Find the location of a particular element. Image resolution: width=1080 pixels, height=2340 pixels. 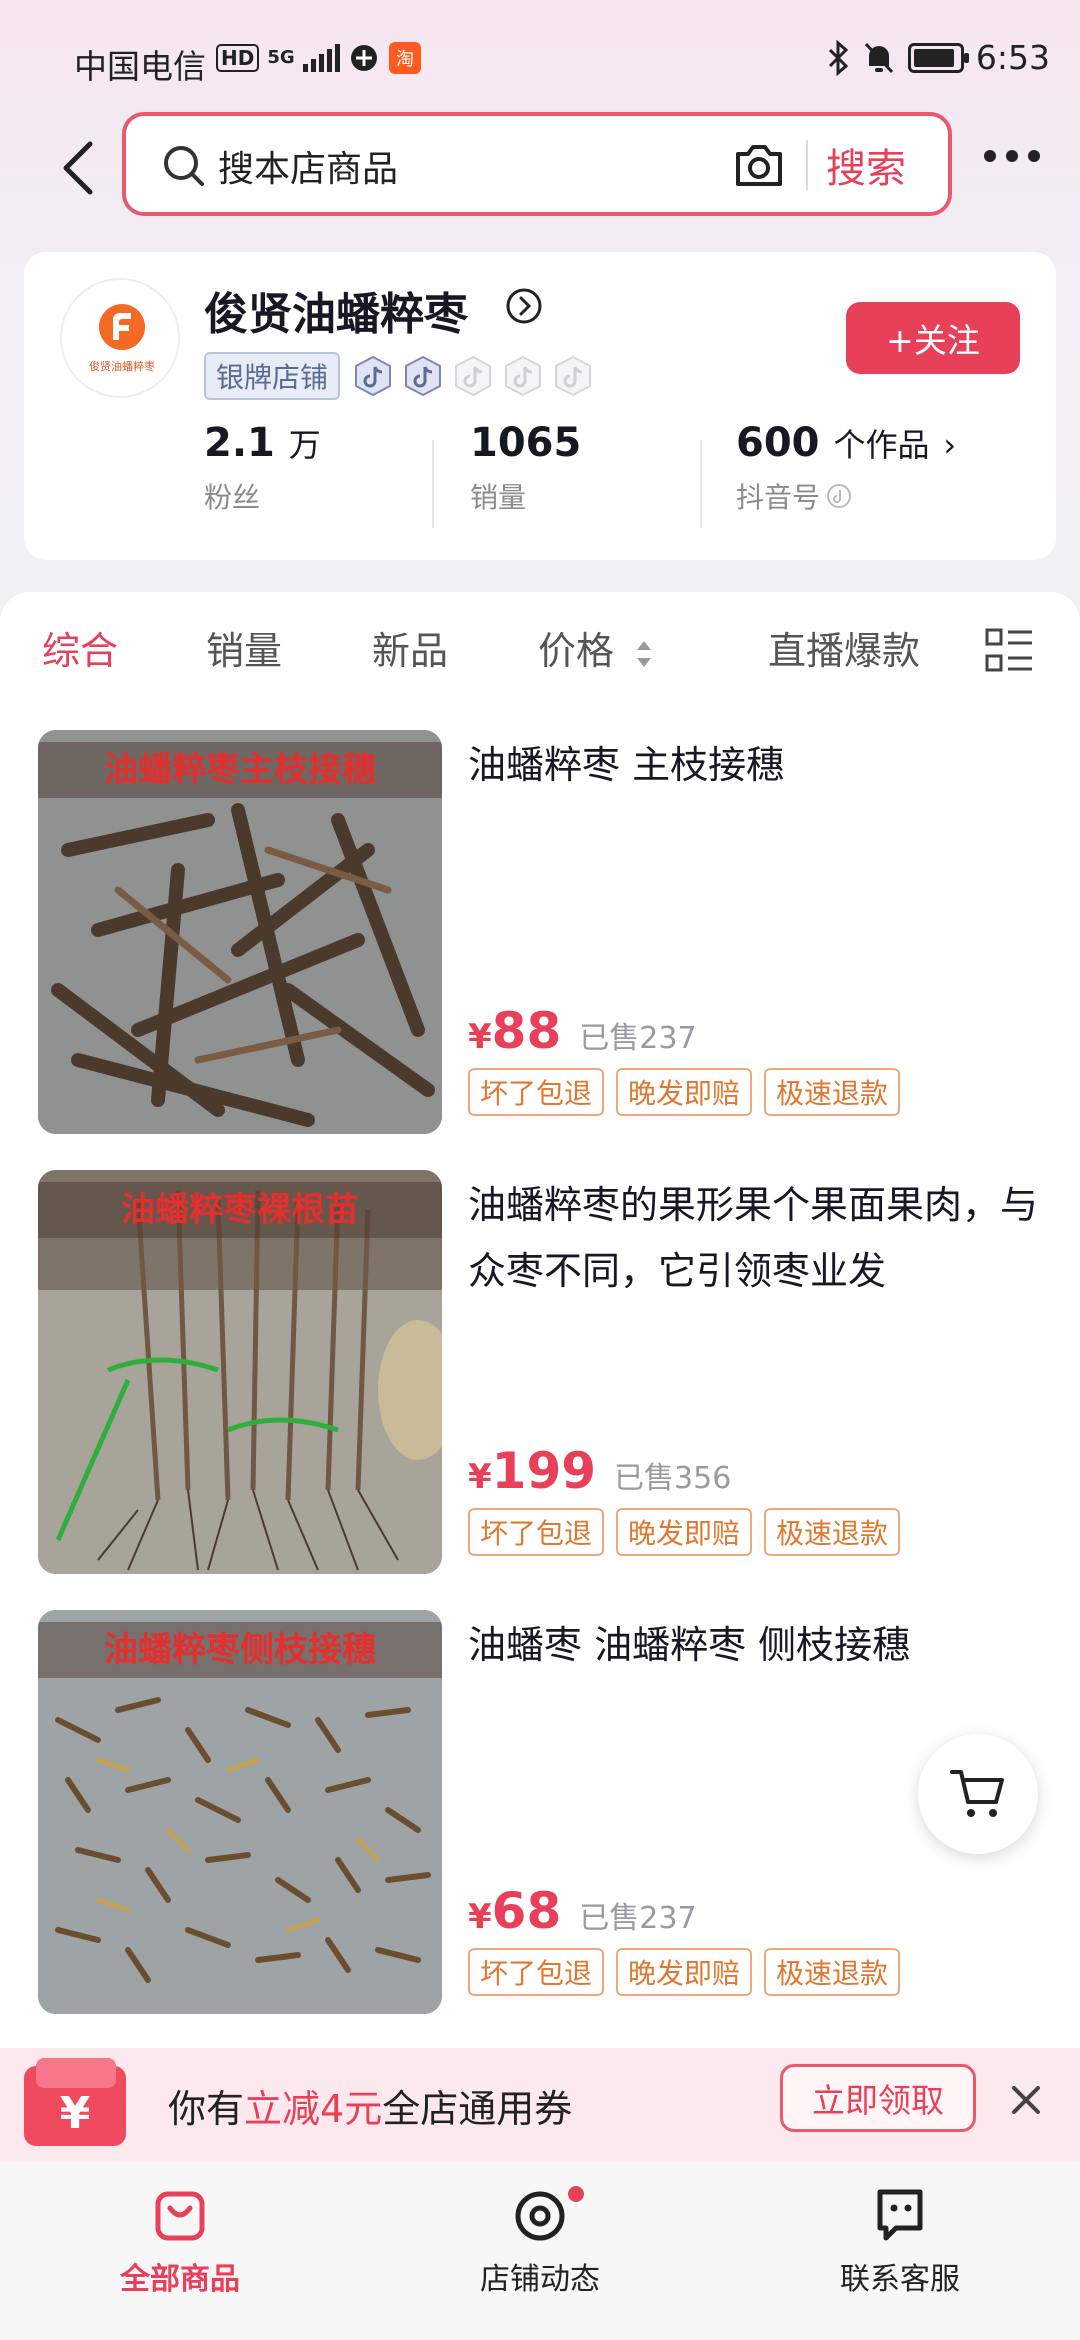

taobao-icon: 淘 is located at coordinates (404, 58).